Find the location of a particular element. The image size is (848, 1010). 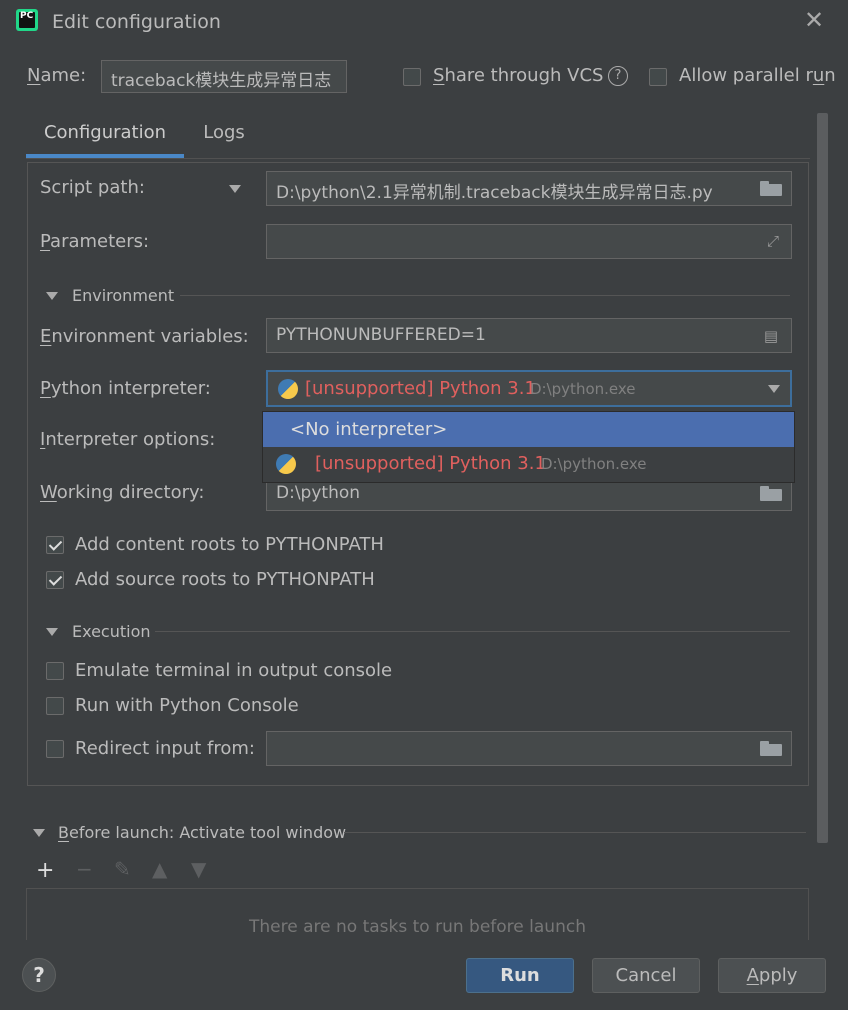

dropdown-option-python: [unsupported] Python 3.1 D:\python.exe is located at coordinates (528, 464).